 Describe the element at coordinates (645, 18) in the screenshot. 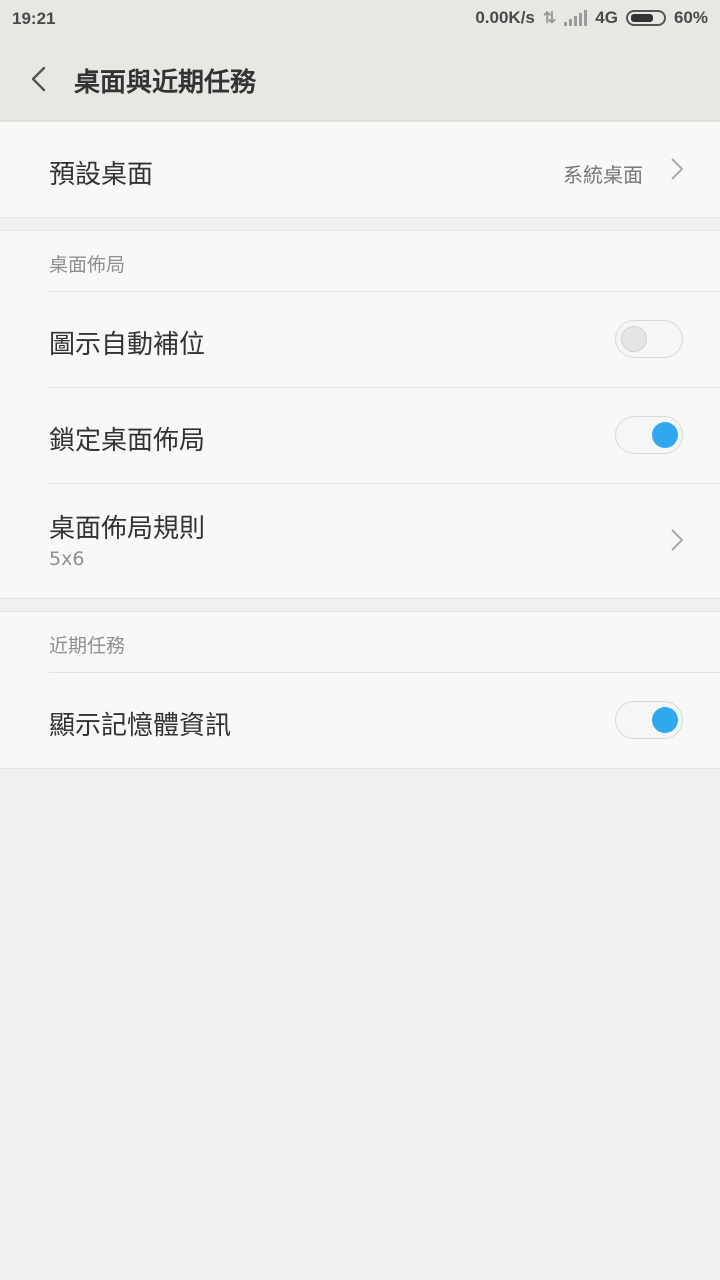

I see `battery-icon` at that location.